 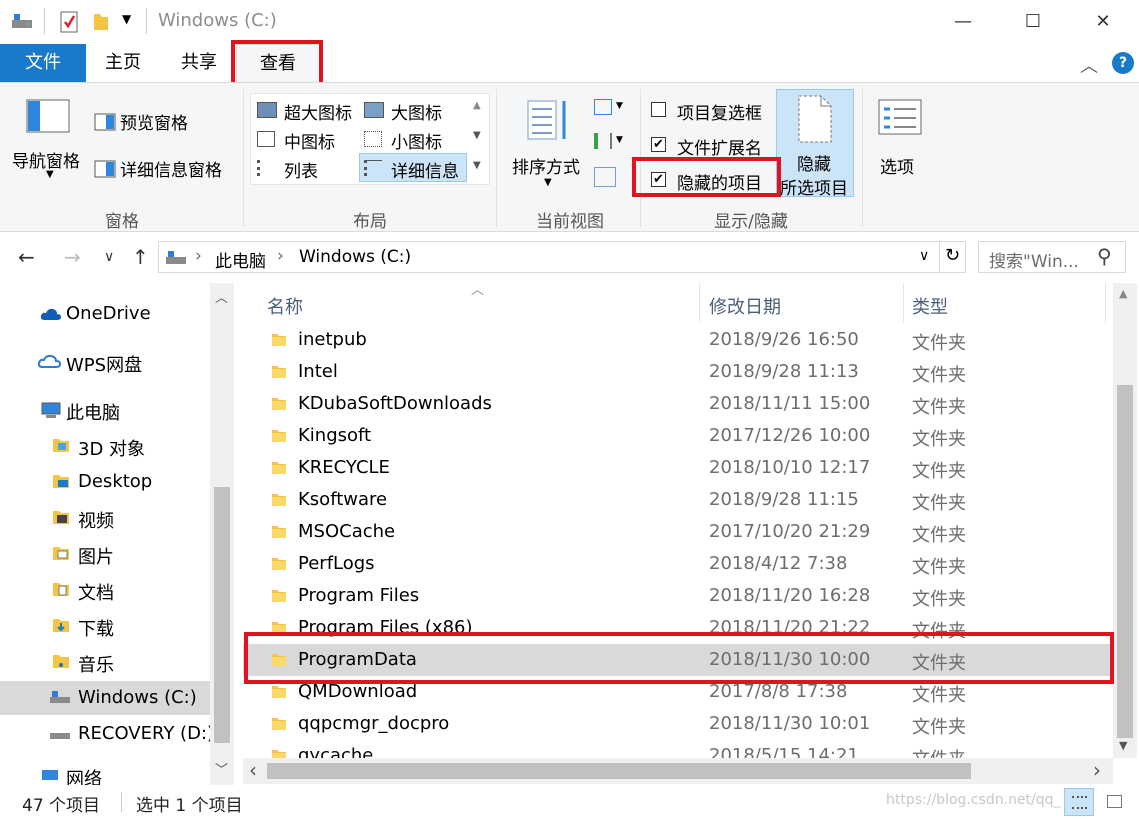 I want to click on large-icons-view-toggle, so click(x=1115, y=802).